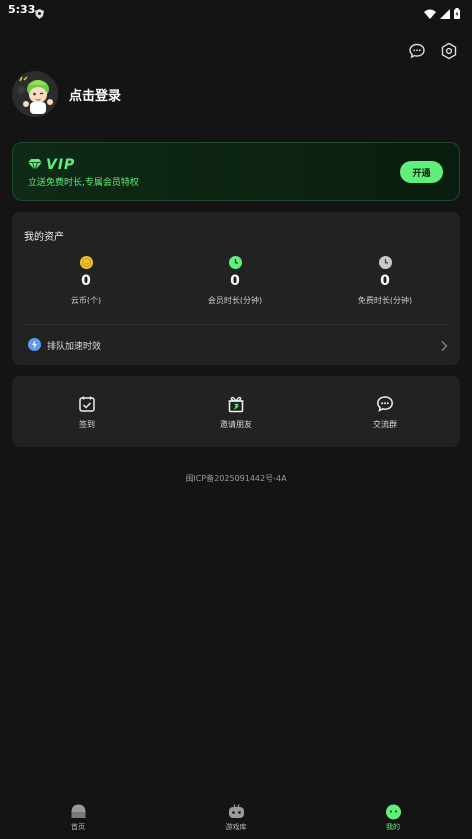 The image size is (472, 839). What do you see at coordinates (236, 11) in the screenshot?
I see `status-bar: 5:33` at bounding box center [236, 11].